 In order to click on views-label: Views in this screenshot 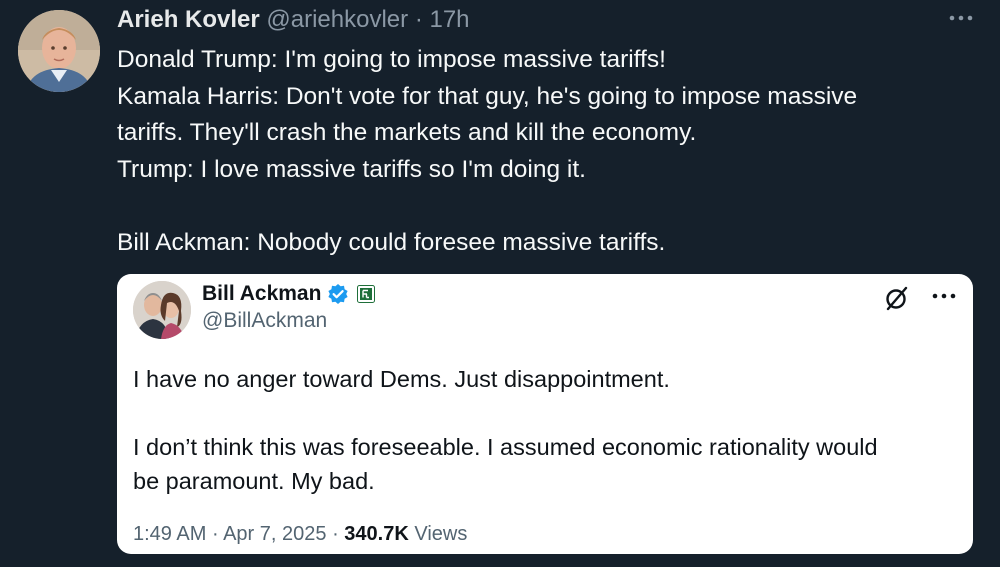, I will do `click(441, 534)`.